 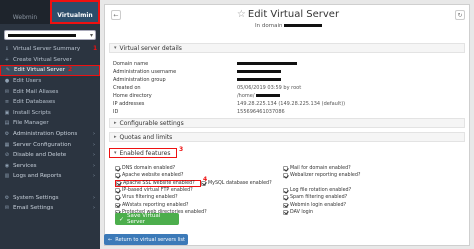 I want to click on sidebar-item-label: Edit Users, so click(x=27, y=81).